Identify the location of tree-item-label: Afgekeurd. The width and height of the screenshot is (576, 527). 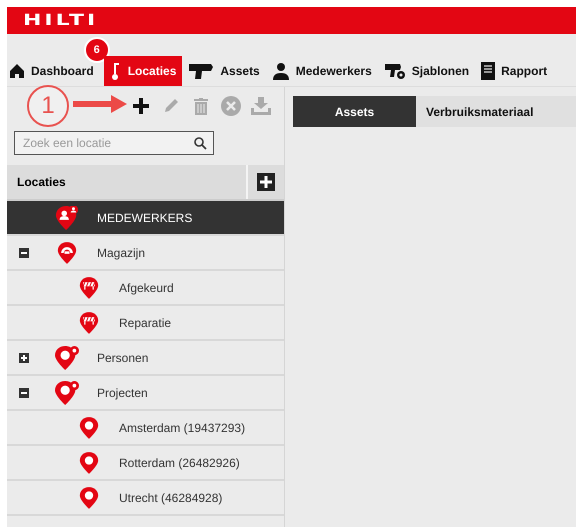
(146, 287).